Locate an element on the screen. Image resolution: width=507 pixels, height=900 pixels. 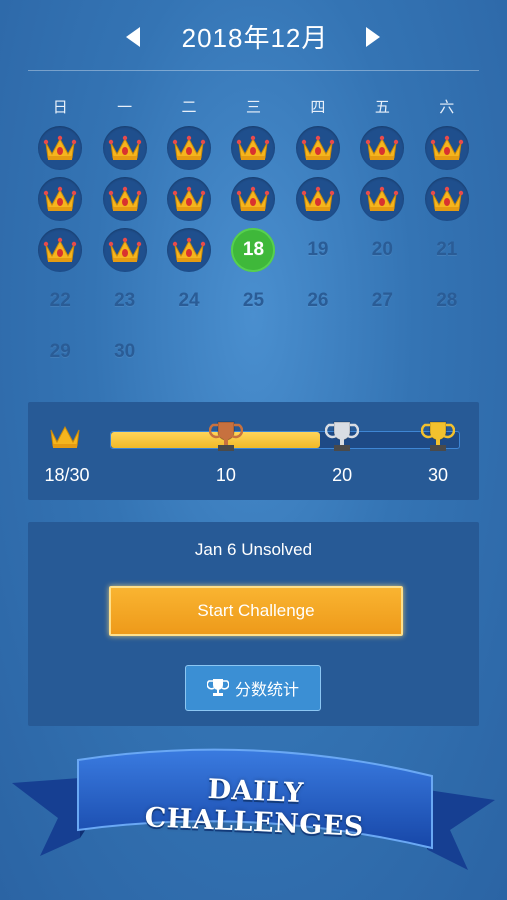
weekday-label: 五 is located at coordinates (382, 107).